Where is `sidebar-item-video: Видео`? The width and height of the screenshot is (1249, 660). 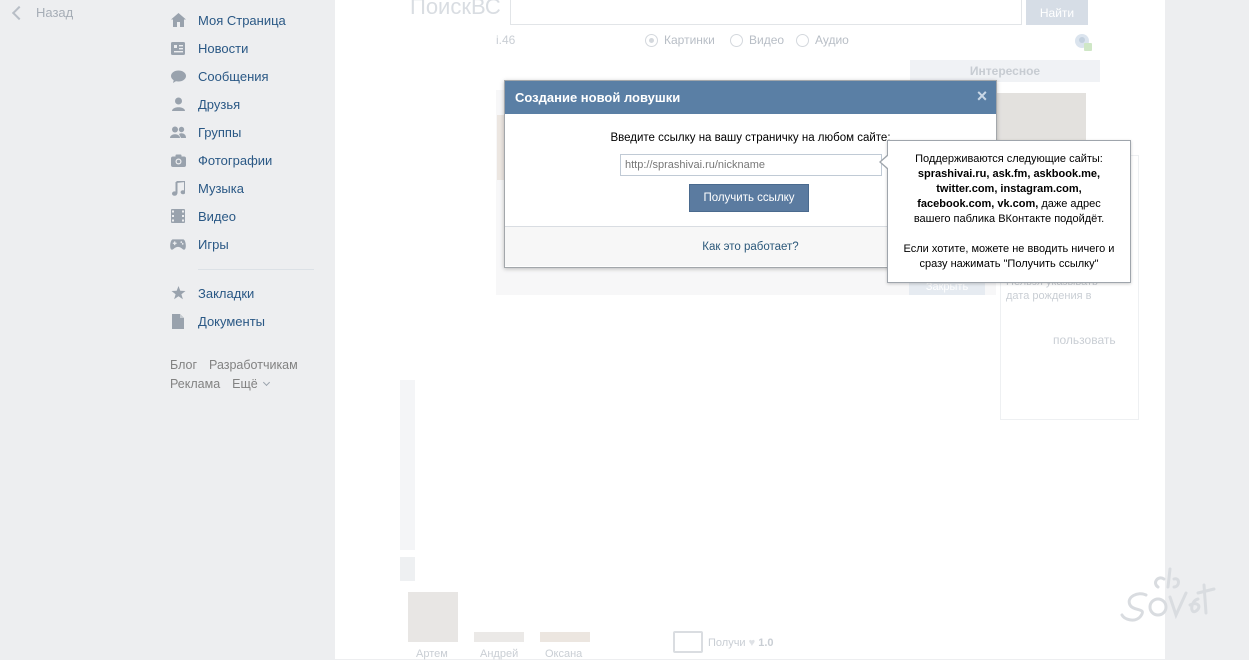 sidebar-item-video: Видео is located at coordinates (245, 216).